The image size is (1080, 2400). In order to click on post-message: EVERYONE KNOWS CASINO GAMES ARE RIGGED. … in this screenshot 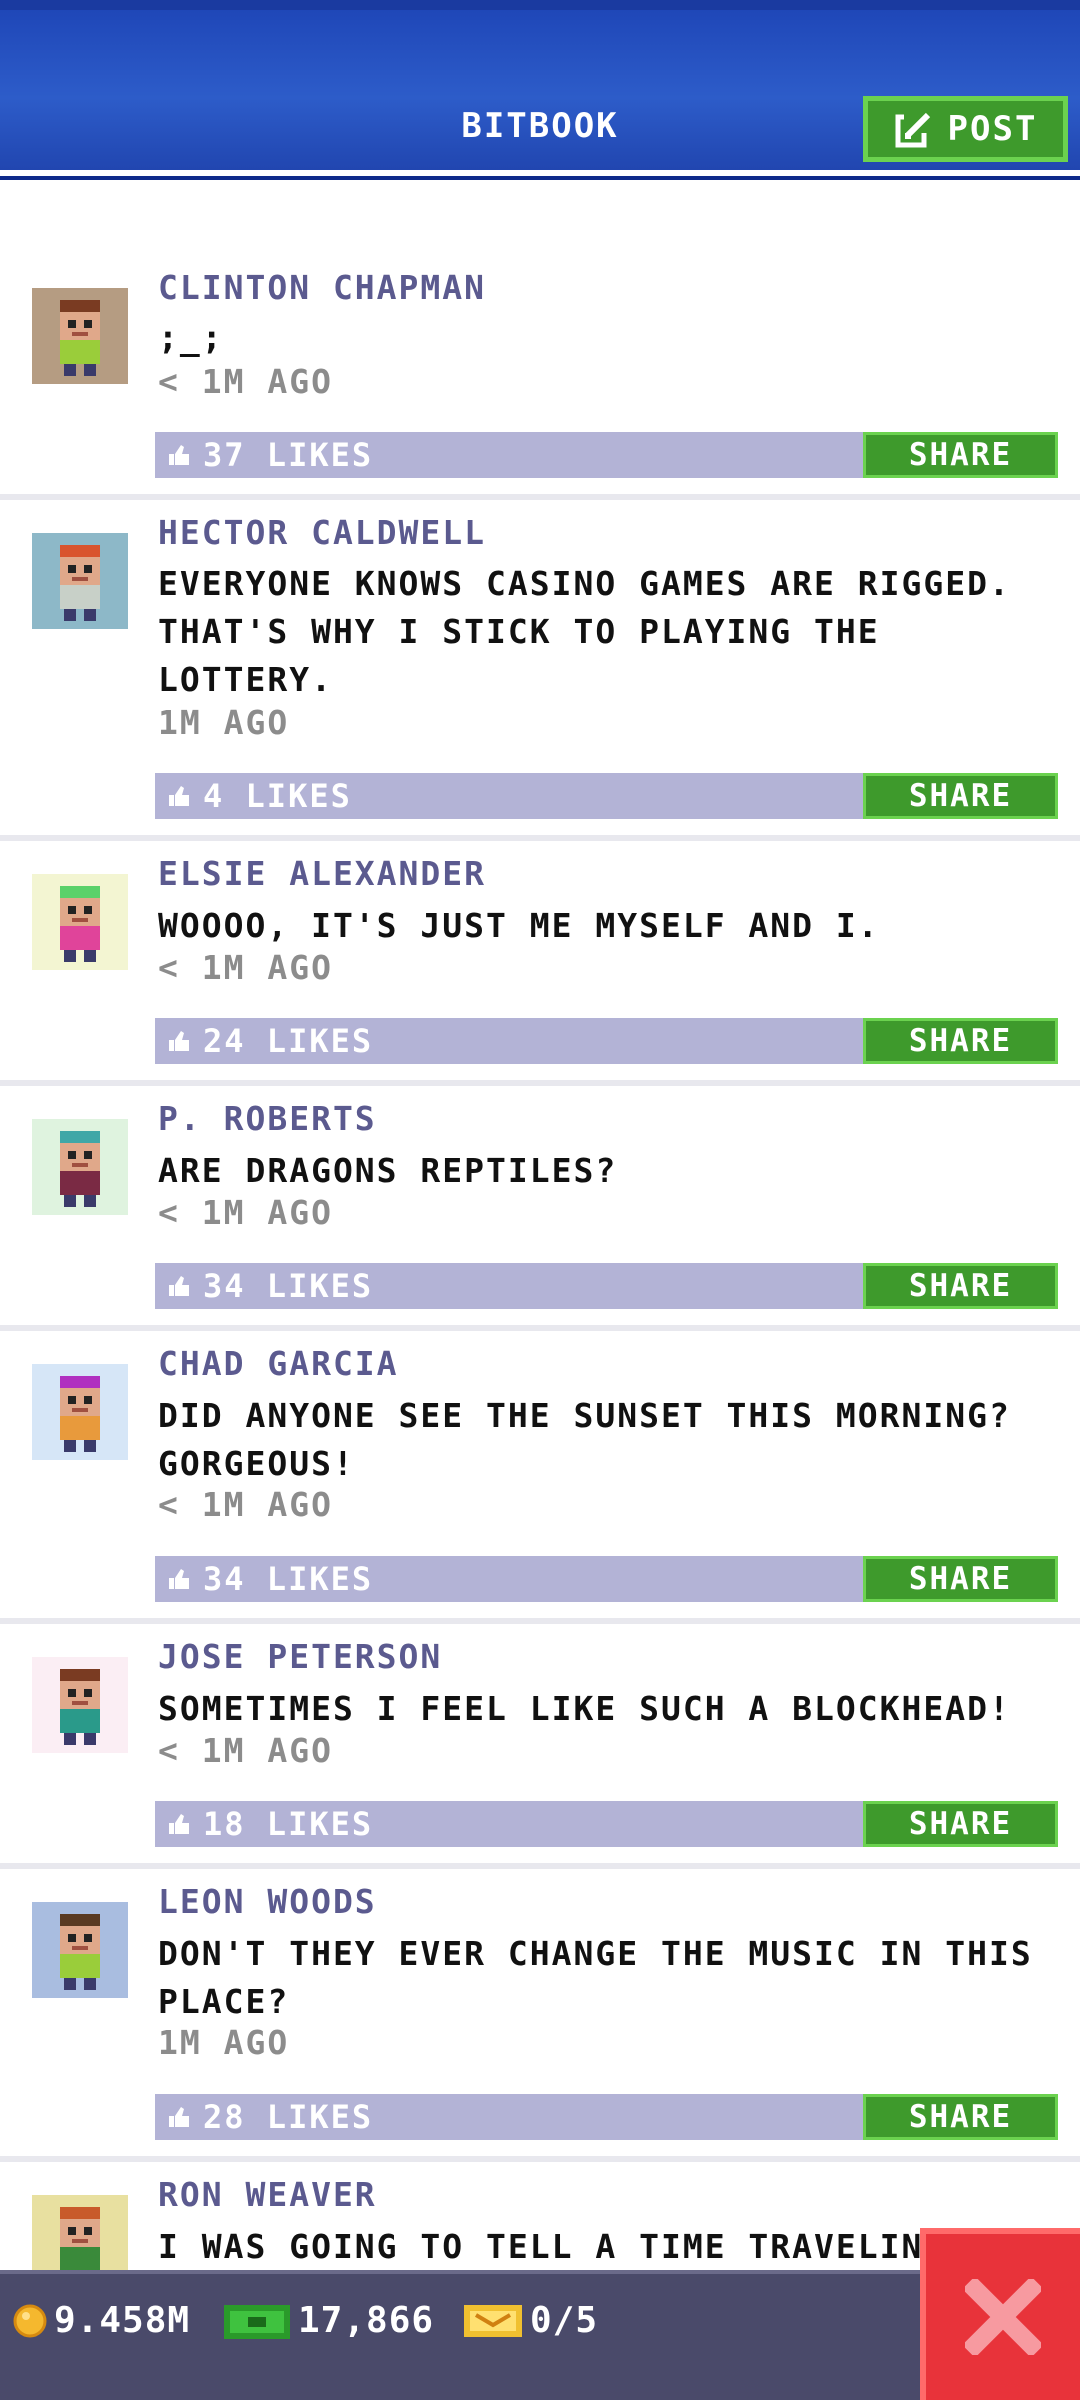, I will do `click(584, 631)`.